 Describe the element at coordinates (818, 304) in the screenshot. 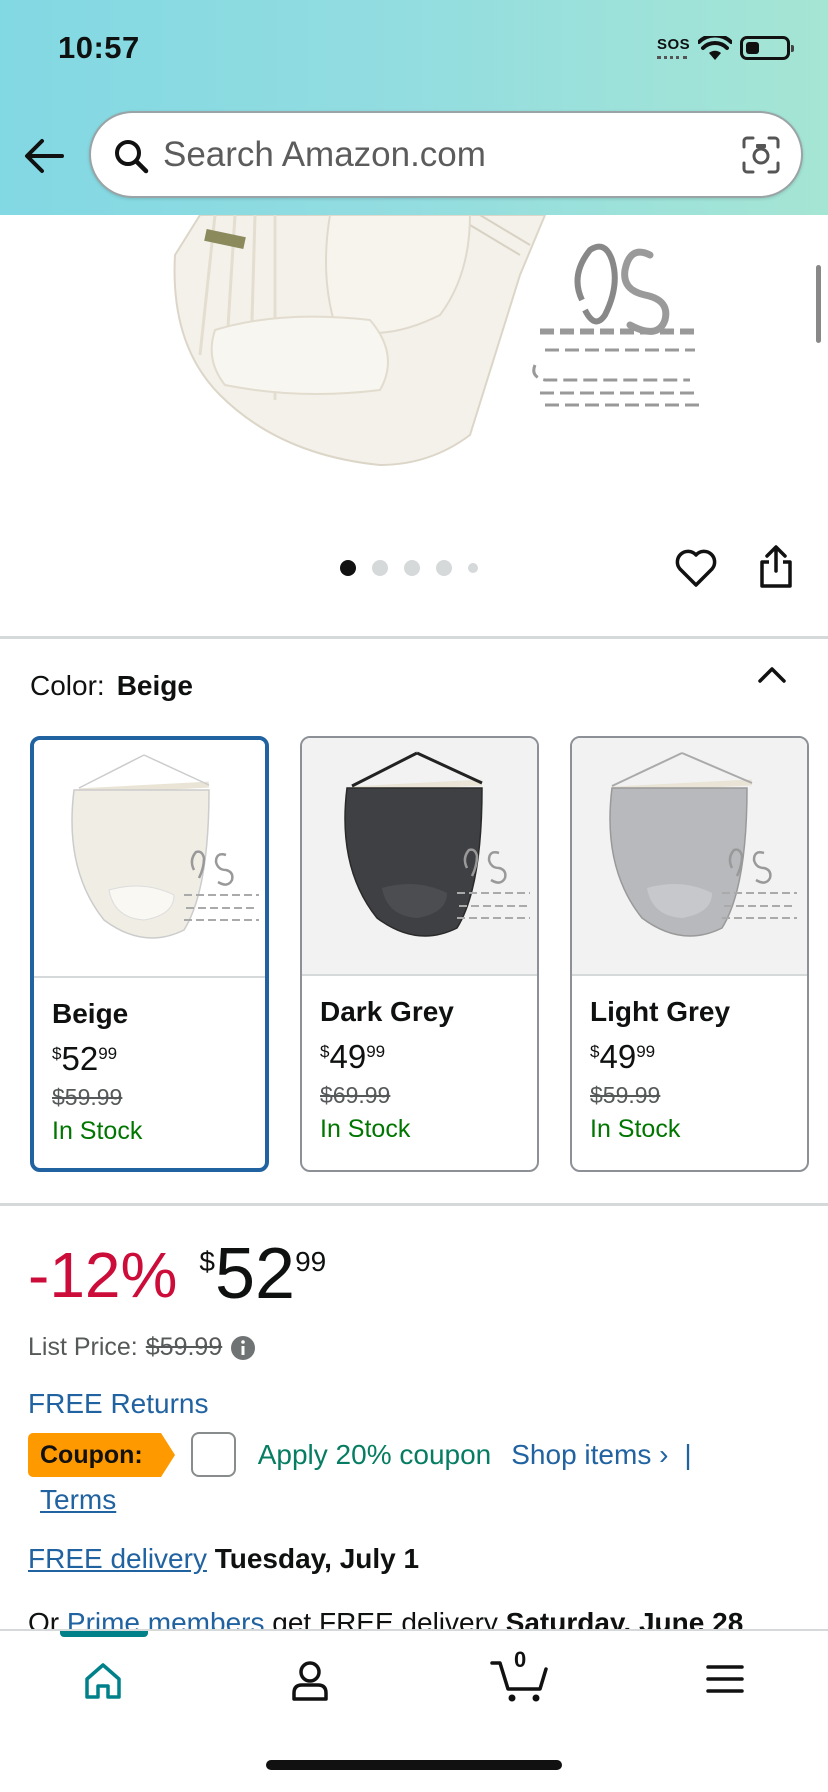

I see `scroll-indicator` at that location.